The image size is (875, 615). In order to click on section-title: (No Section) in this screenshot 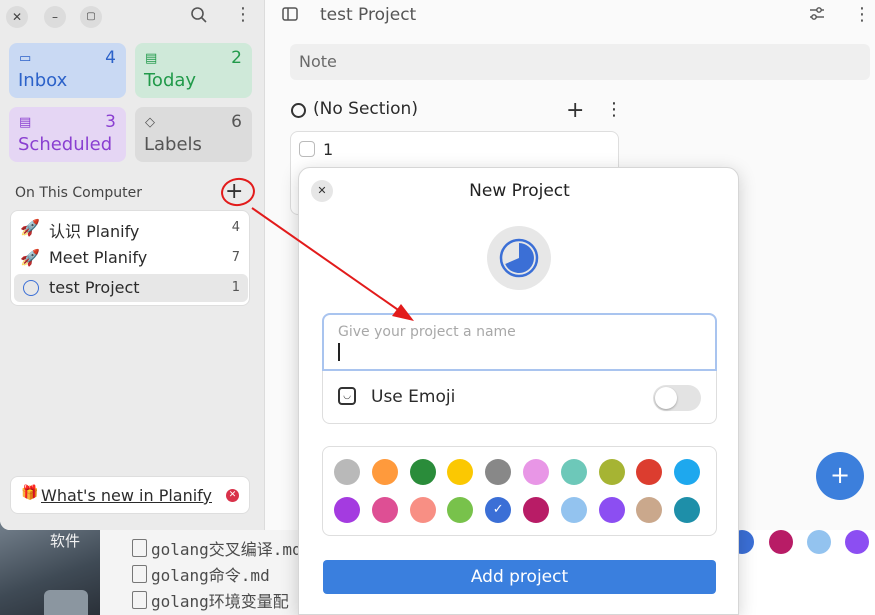, I will do `click(365, 109)`.